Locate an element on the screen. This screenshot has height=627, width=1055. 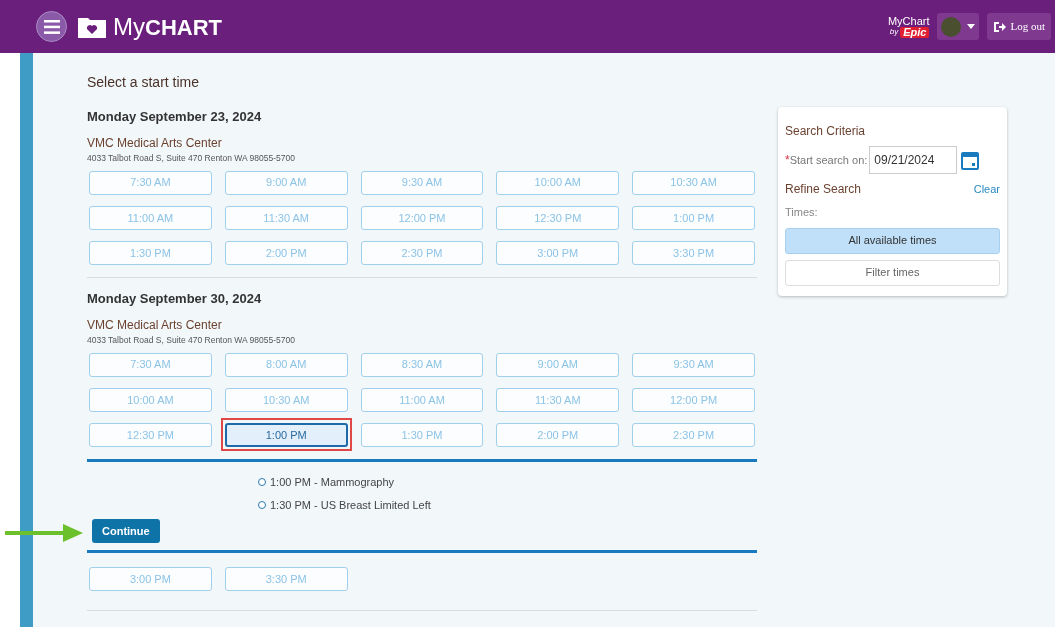
time-slot-button: 8:00 AM is located at coordinates (286, 364).